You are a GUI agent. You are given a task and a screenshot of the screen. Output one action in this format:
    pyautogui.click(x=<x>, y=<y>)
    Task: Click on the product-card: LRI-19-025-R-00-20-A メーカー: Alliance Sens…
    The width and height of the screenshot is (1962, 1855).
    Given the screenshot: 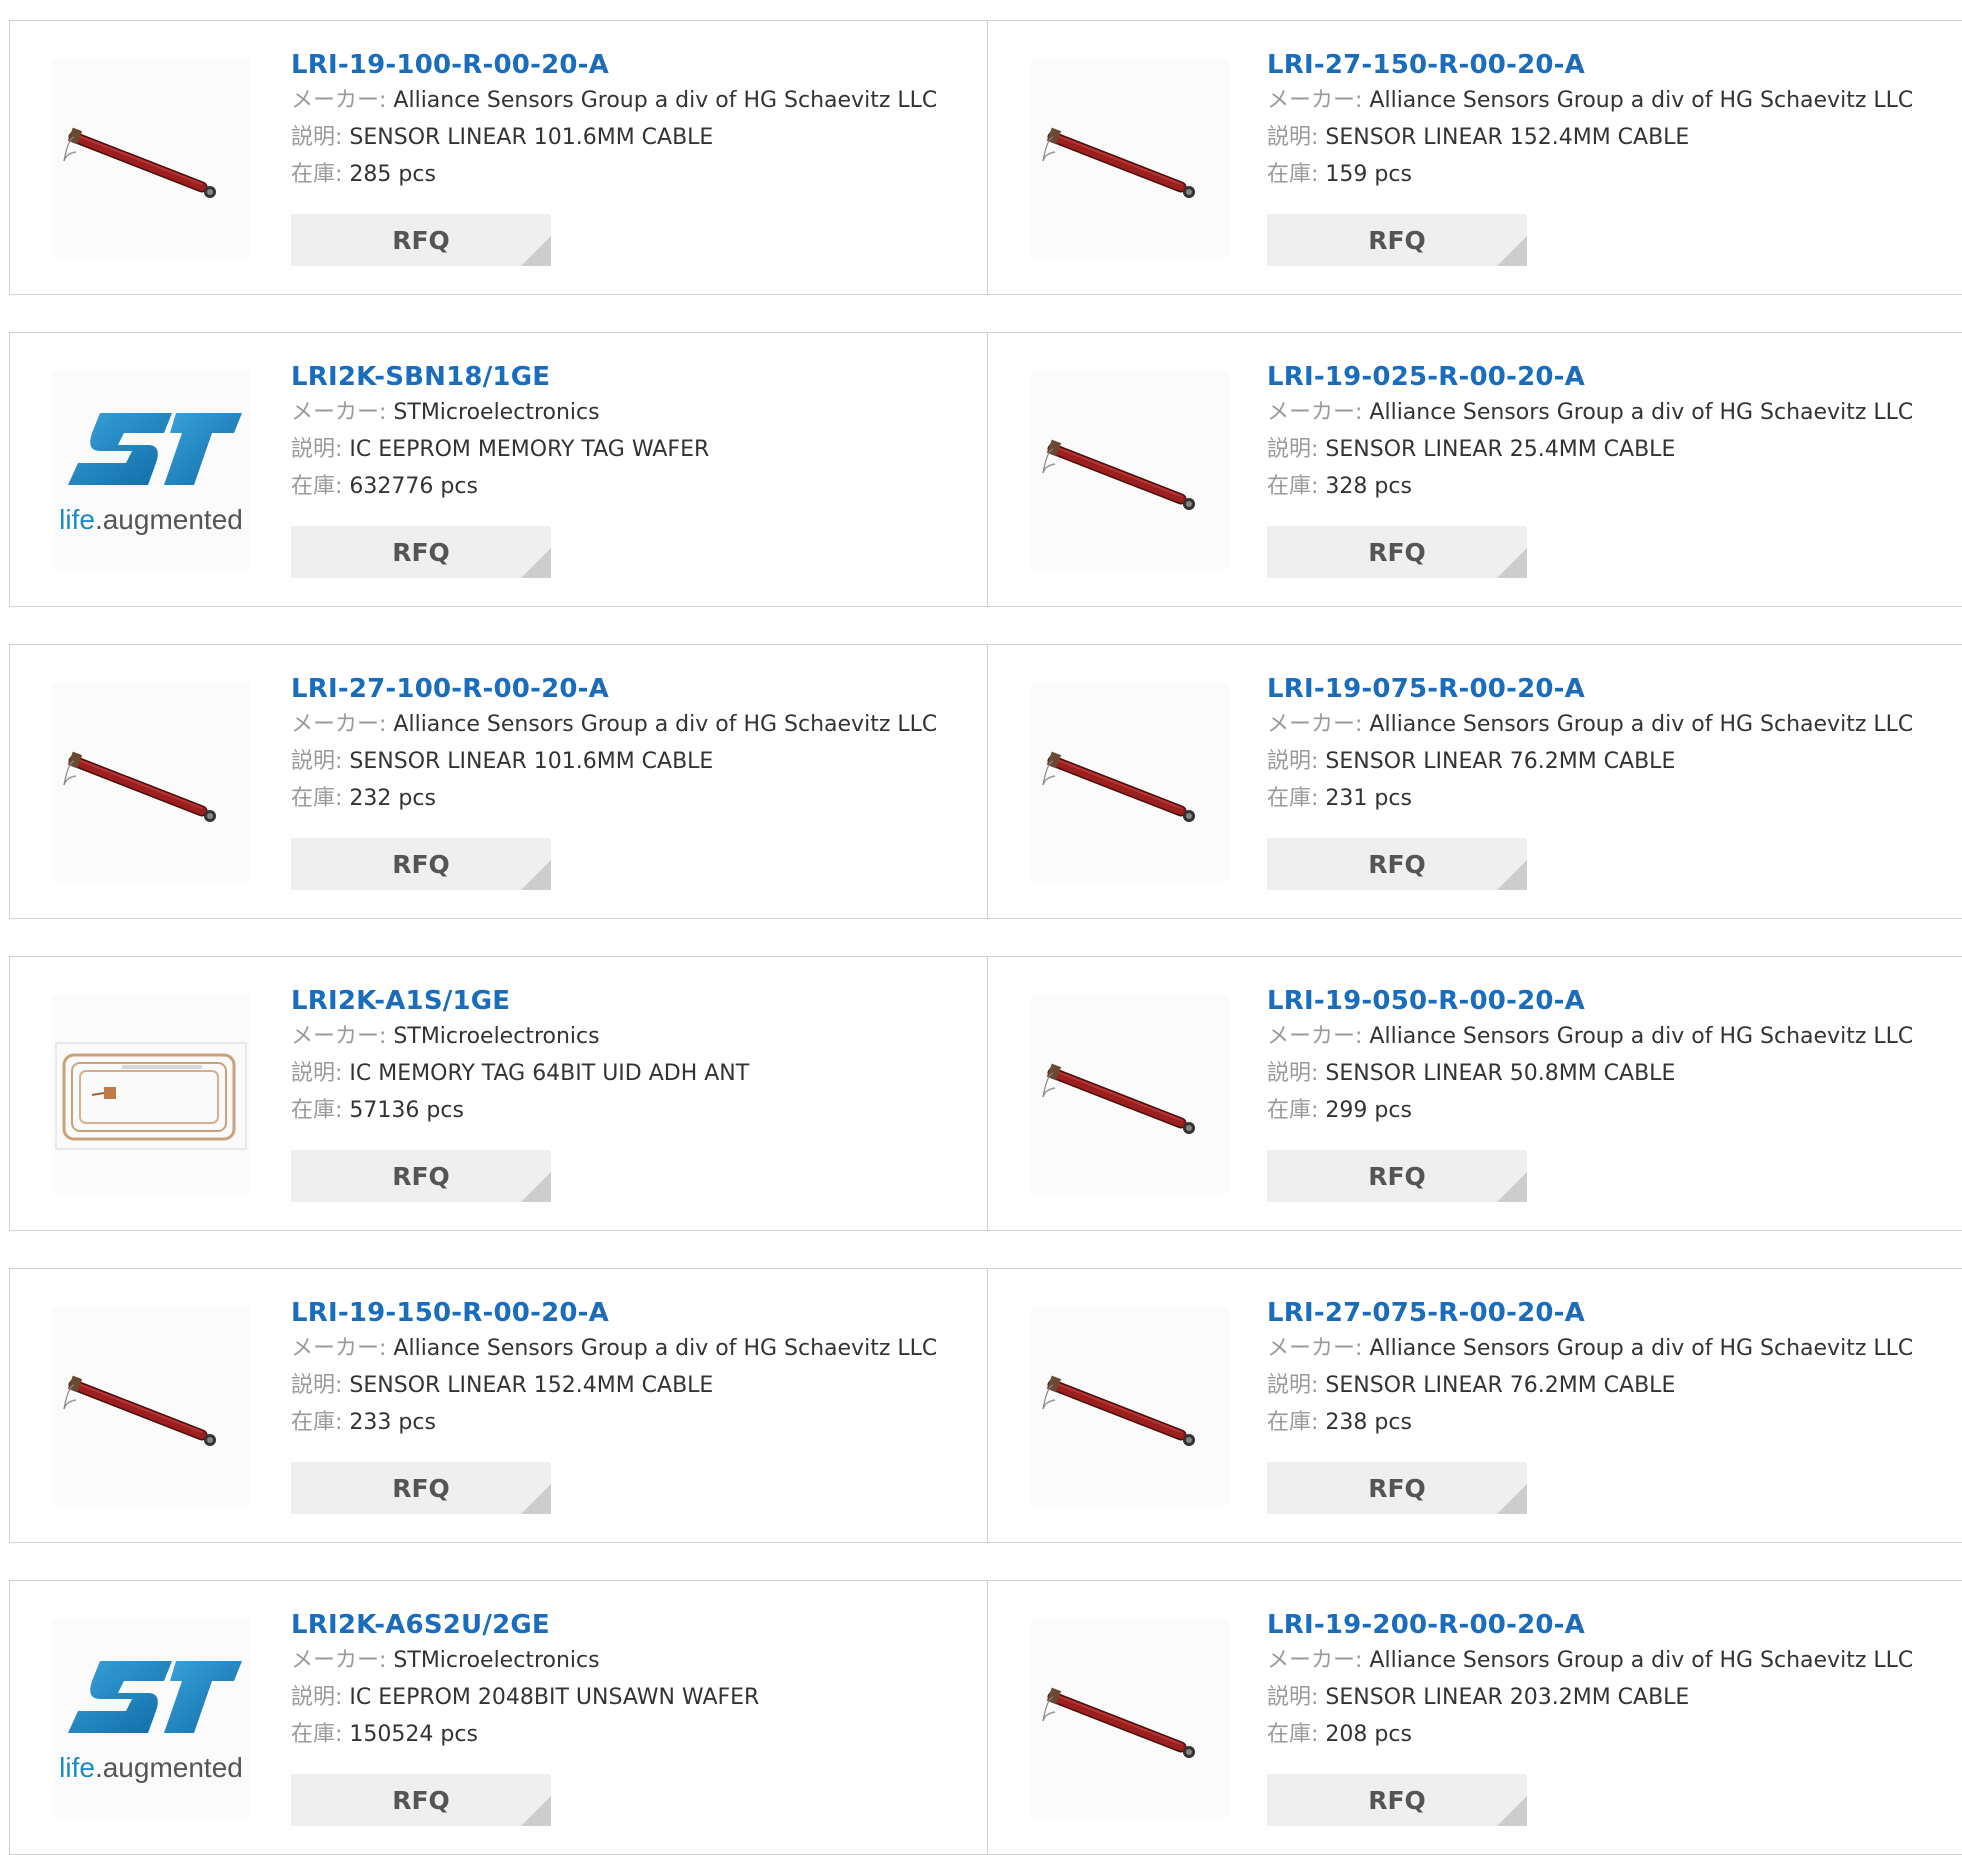 What is the action you would take?
    pyautogui.click(x=1475, y=469)
    